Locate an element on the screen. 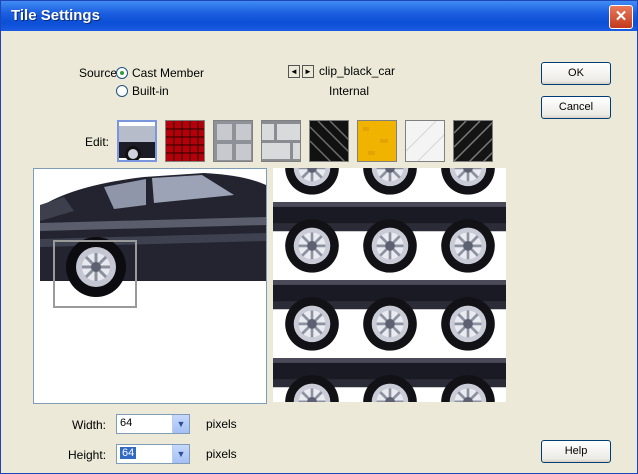 Image resolution: width=638 pixels, height=474 pixels. cancel-button: Cancel is located at coordinates (576, 107).